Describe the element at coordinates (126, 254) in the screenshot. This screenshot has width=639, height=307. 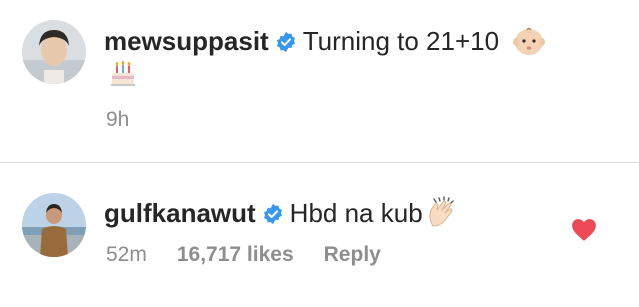
I see `comment-time: 52m` at that location.